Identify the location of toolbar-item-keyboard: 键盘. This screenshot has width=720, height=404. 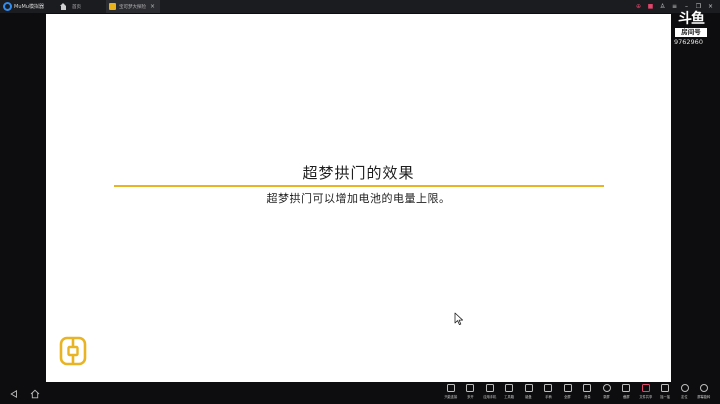
(529, 393).